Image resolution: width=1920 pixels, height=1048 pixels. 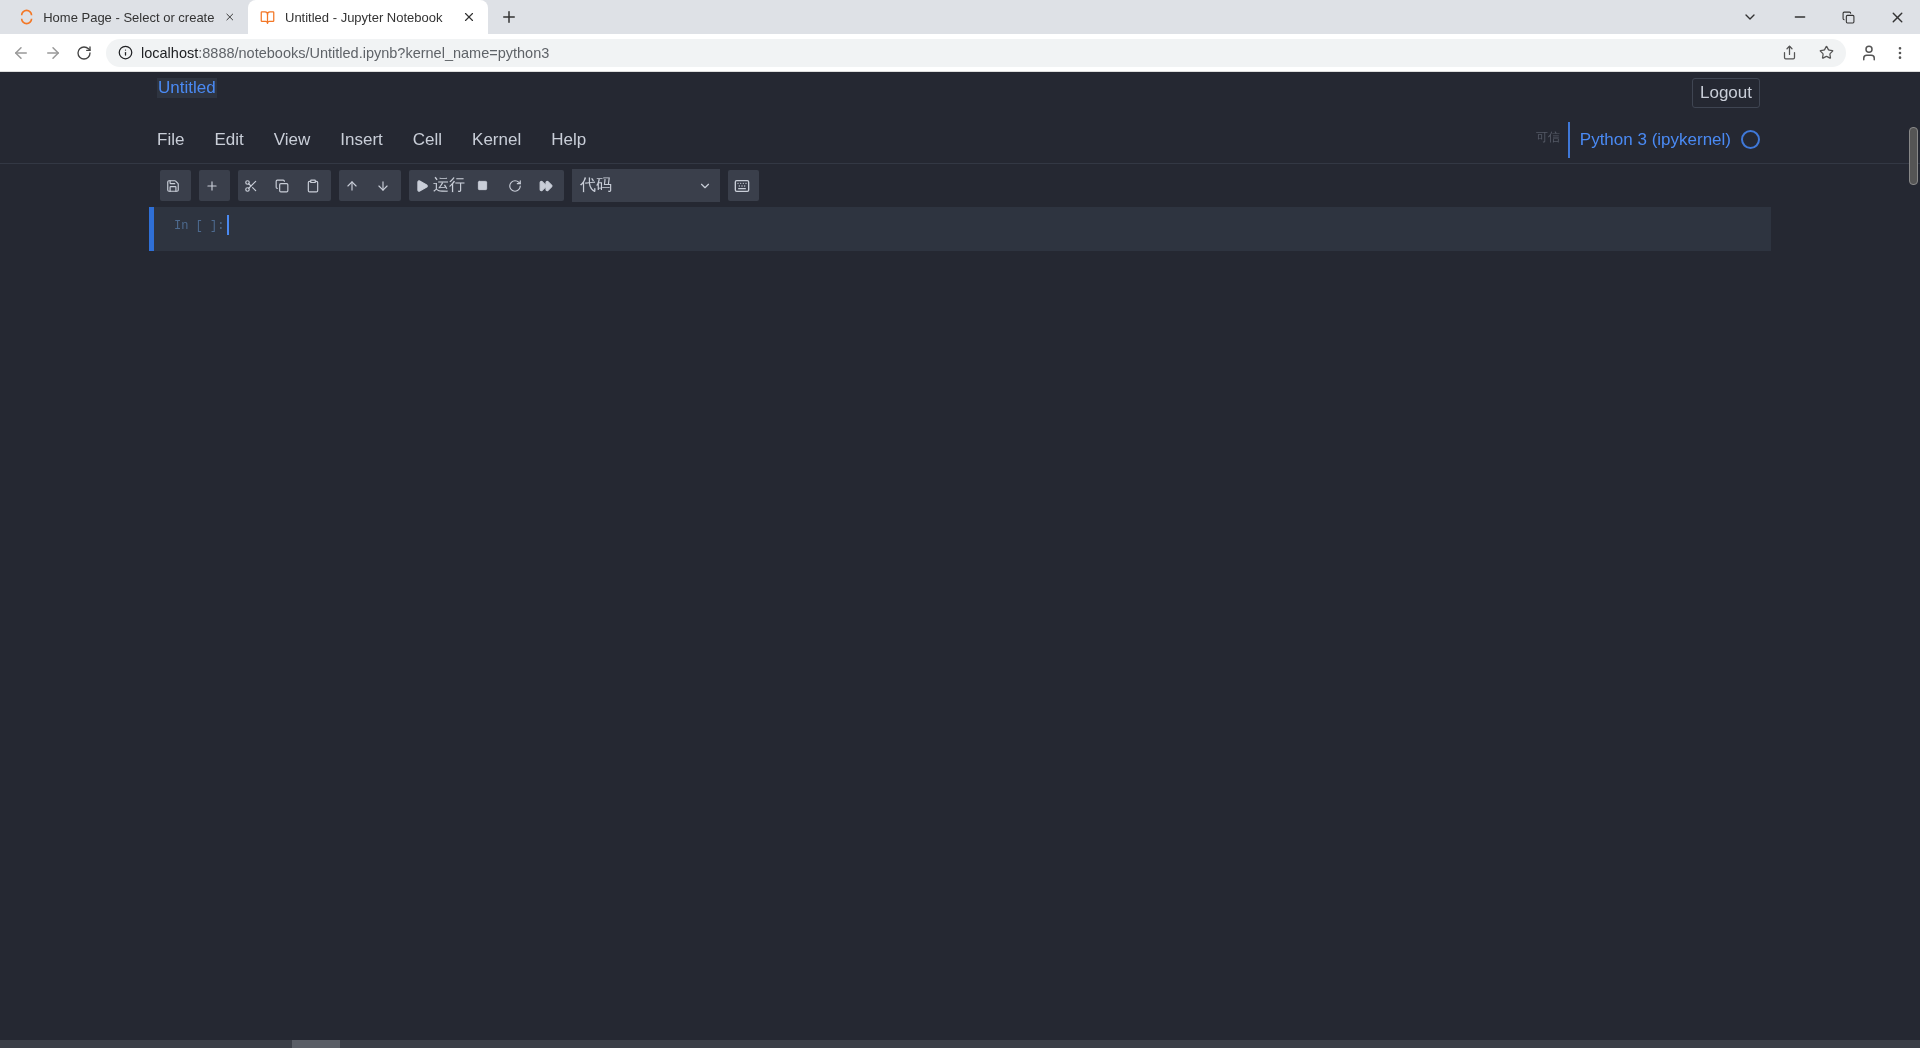 What do you see at coordinates (282, 185) in the screenshot?
I see `copy-icon` at bounding box center [282, 185].